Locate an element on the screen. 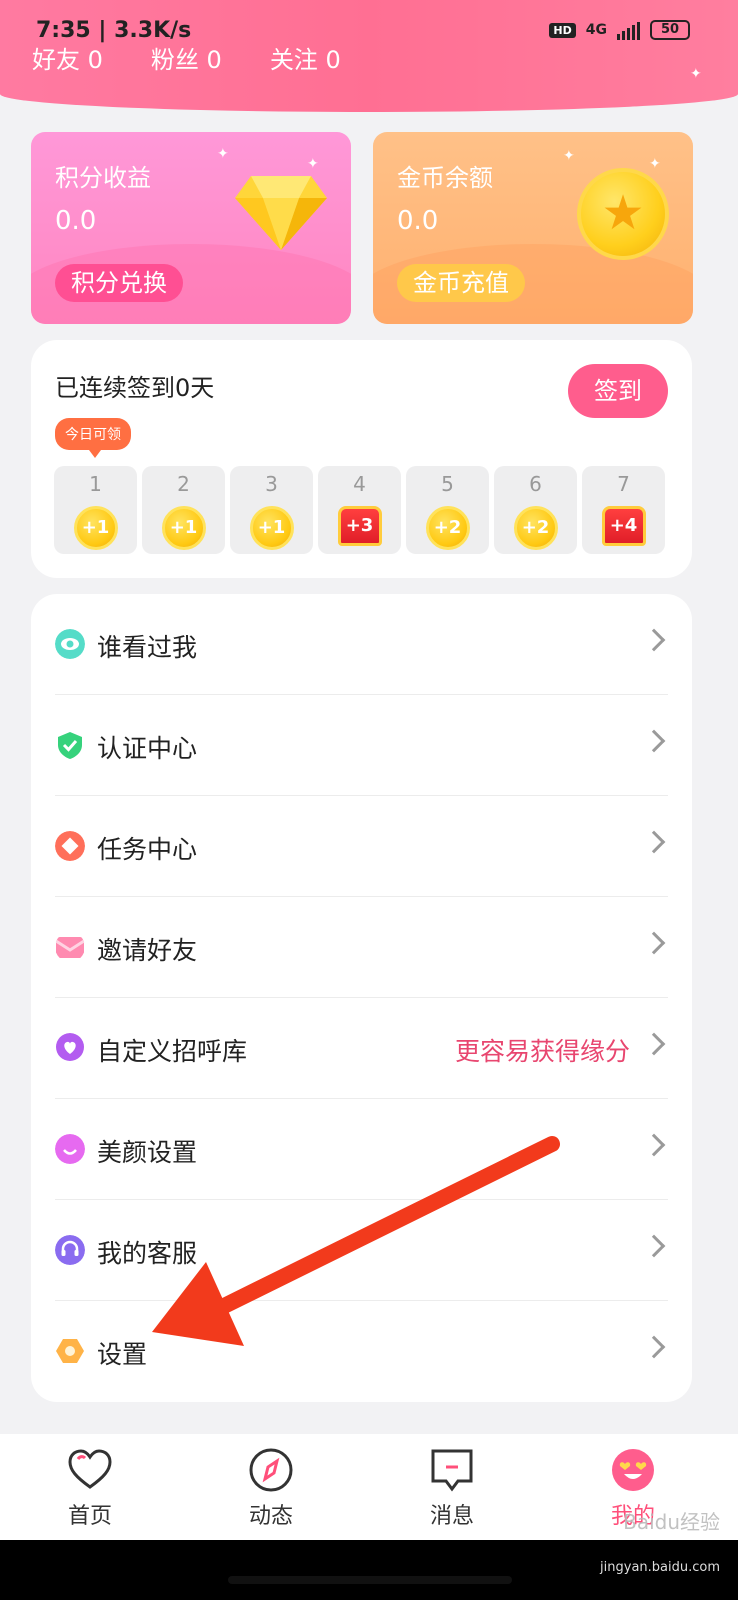  signin-day: 1 +1 is located at coordinates (95, 510).